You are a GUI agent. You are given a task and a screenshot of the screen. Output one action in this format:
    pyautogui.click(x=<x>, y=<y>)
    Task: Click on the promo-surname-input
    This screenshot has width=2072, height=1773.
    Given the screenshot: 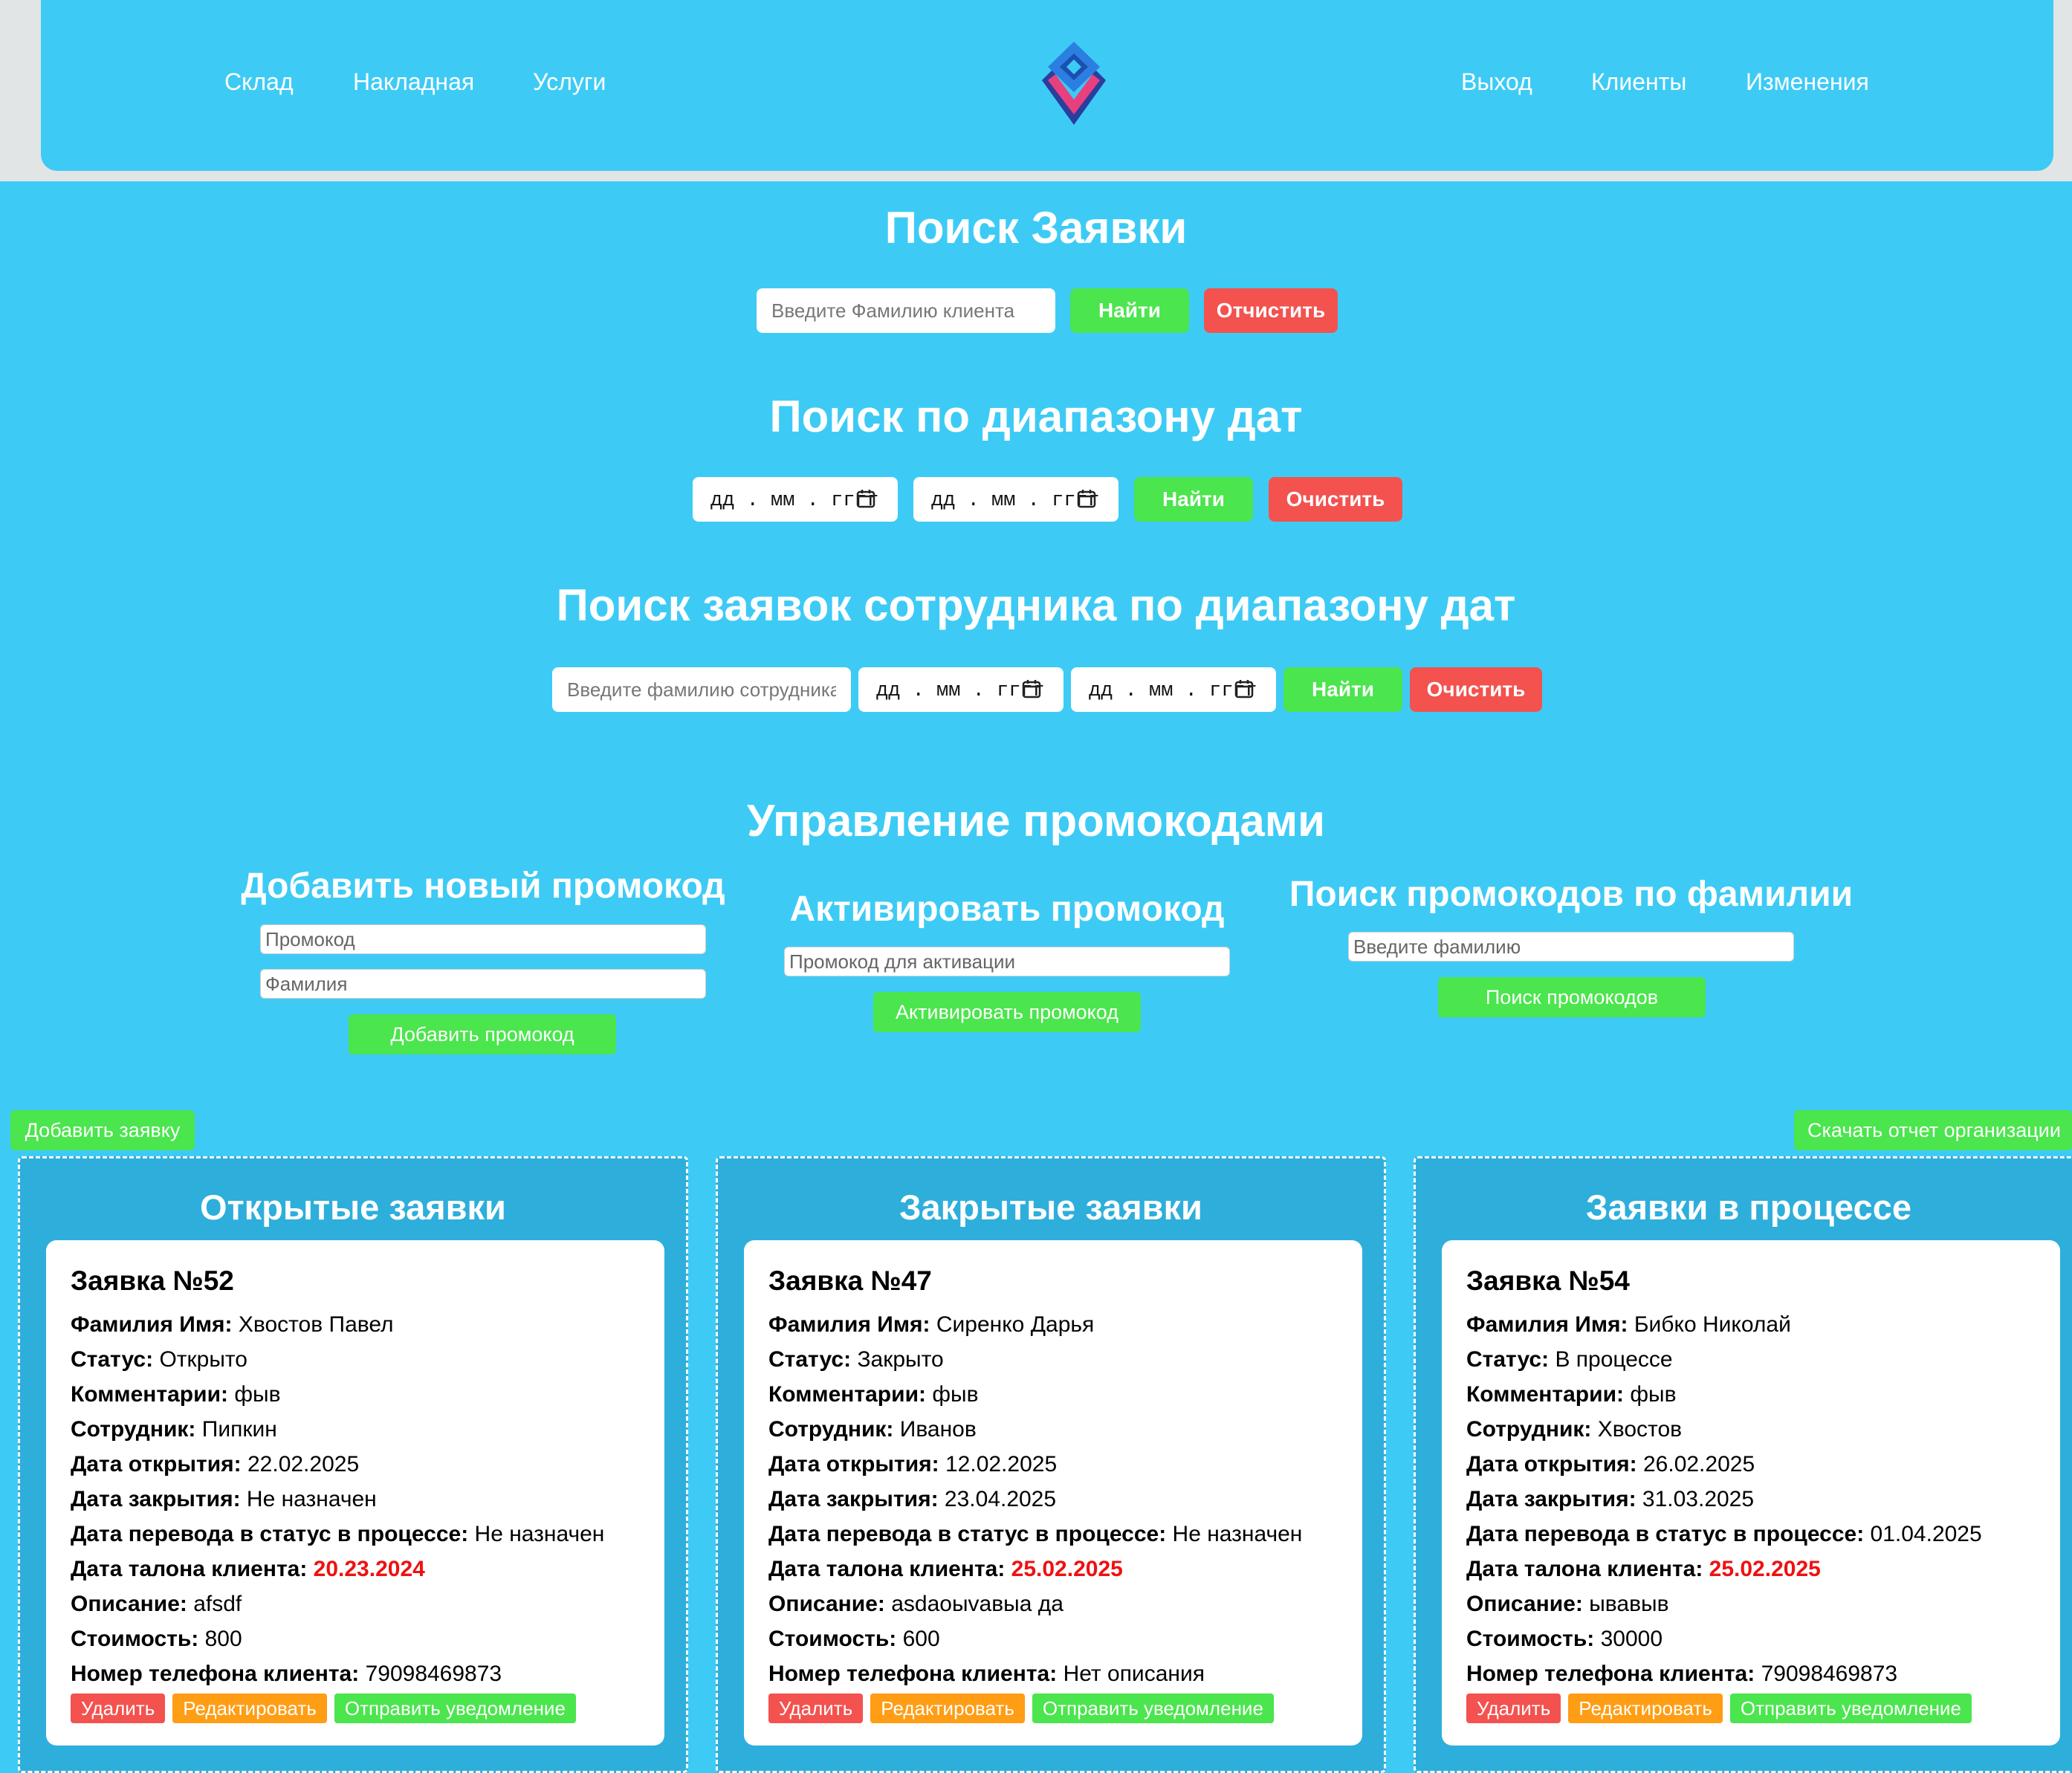 What is the action you would take?
    pyautogui.click(x=483, y=984)
    